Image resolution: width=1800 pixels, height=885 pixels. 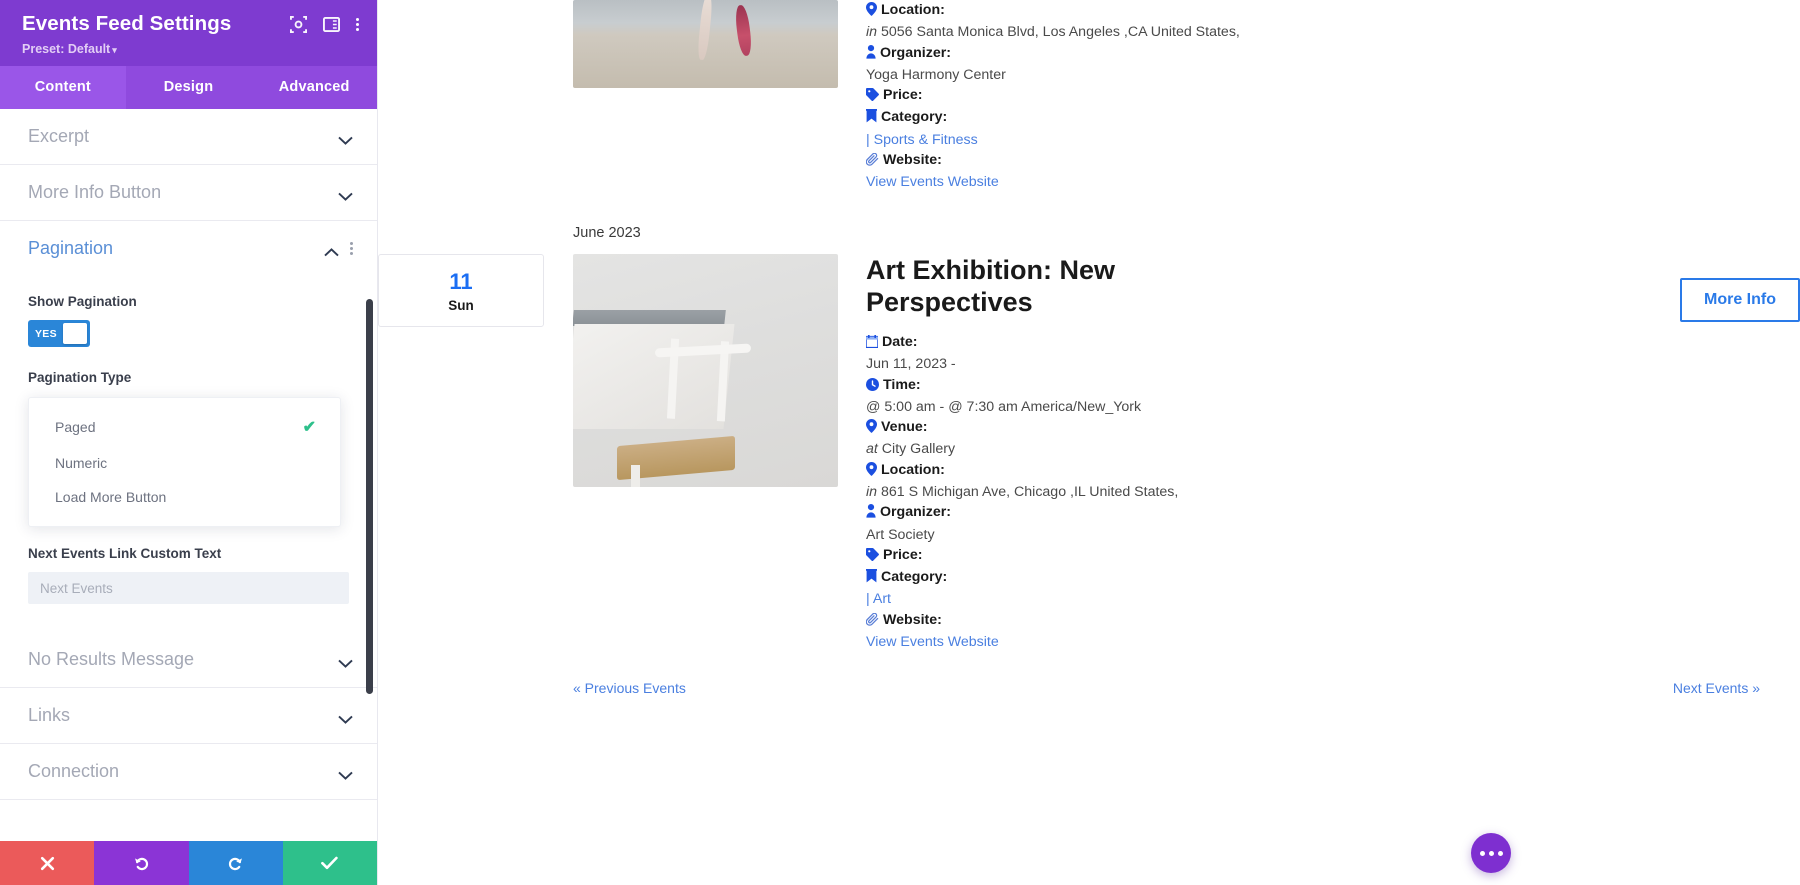 I want to click on sidebar-scrollbar-thumb, so click(x=369, y=496).